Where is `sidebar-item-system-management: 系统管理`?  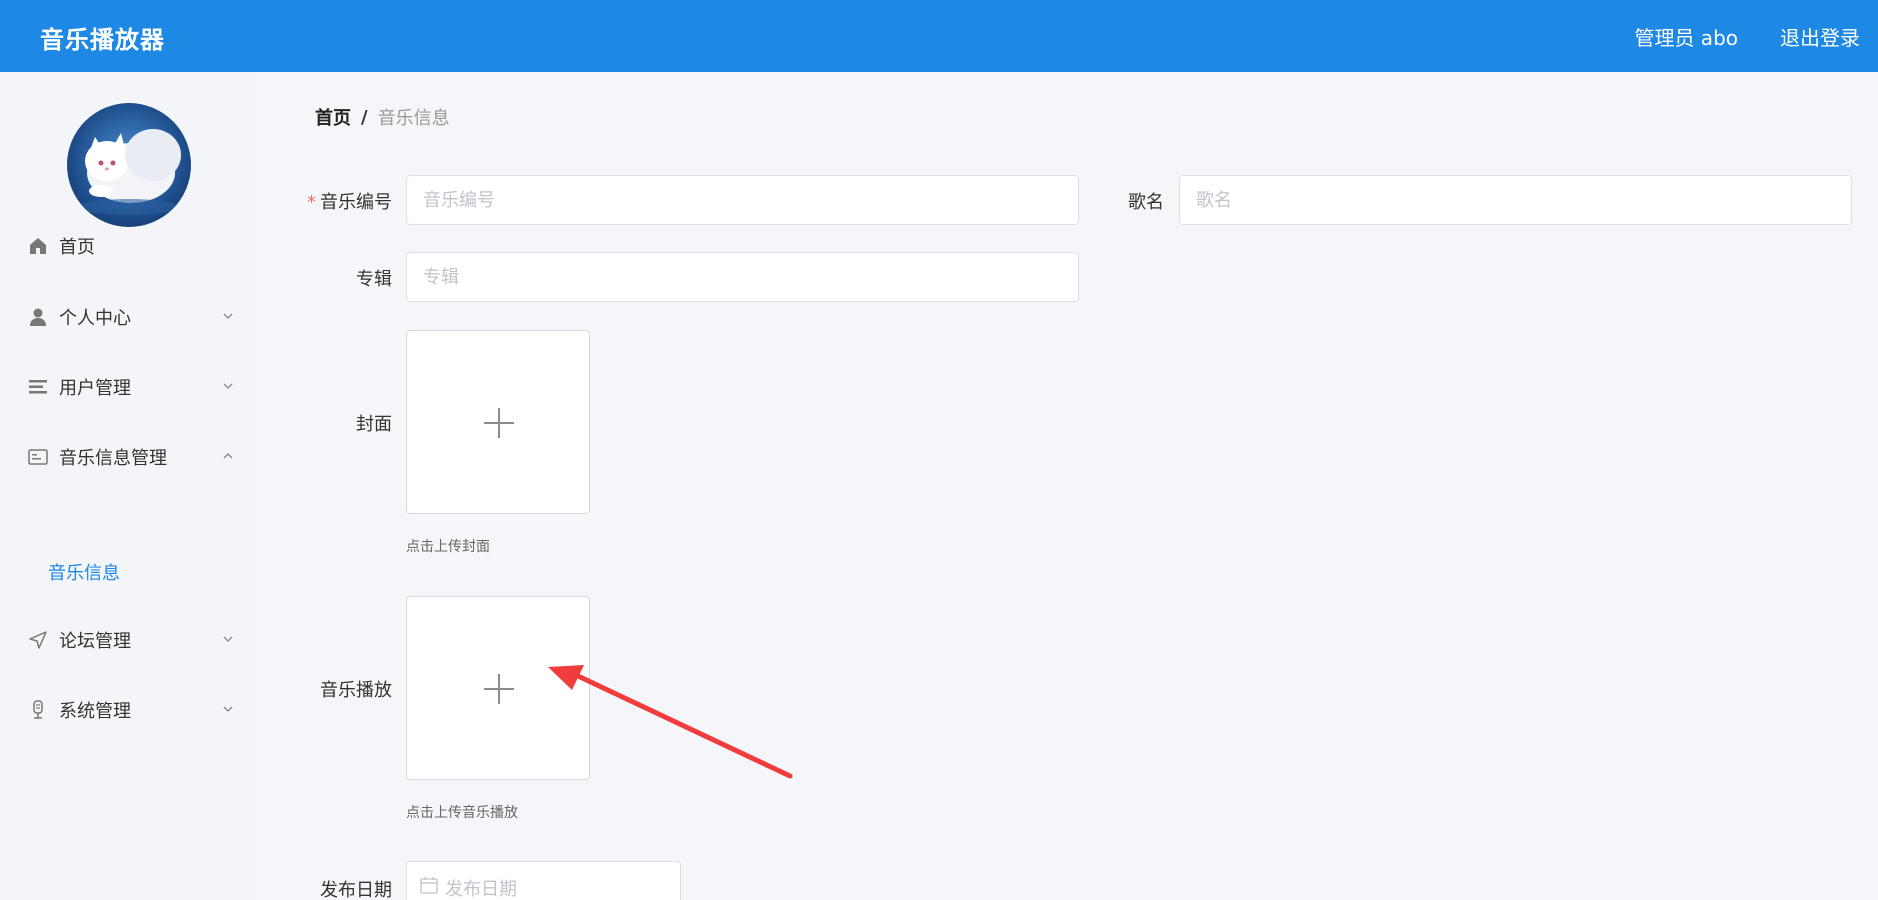 sidebar-item-system-management: 系统管理 is located at coordinates (129, 710).